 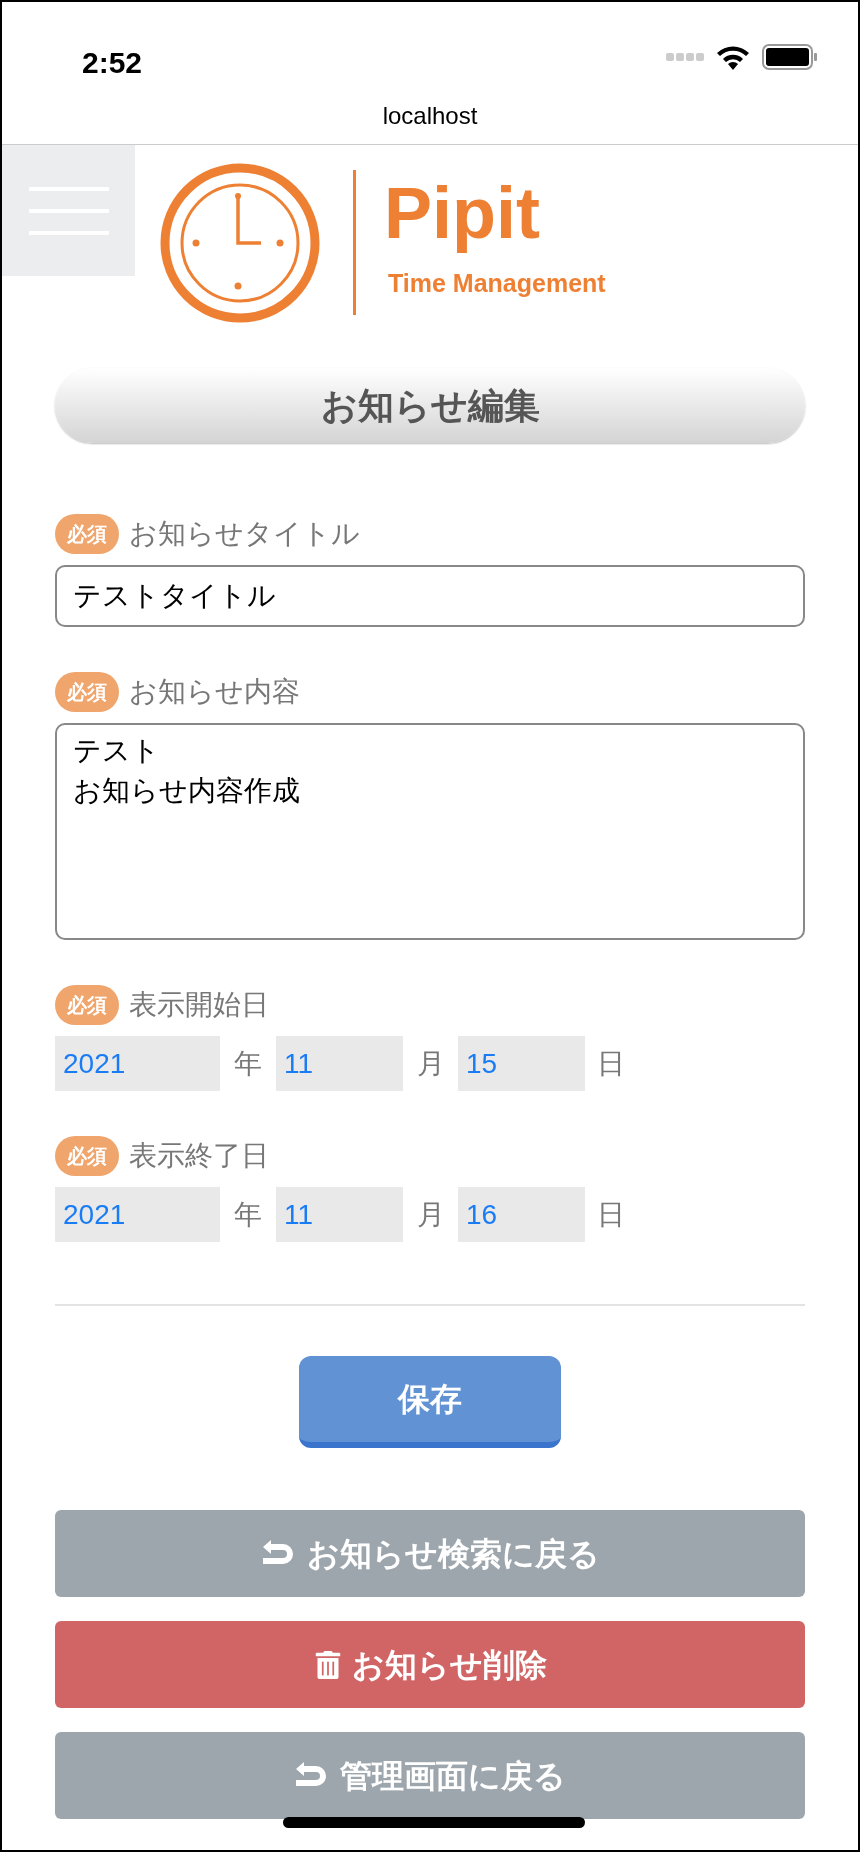 I want to click on clock-logo-icon, so click(x=240, y=243).